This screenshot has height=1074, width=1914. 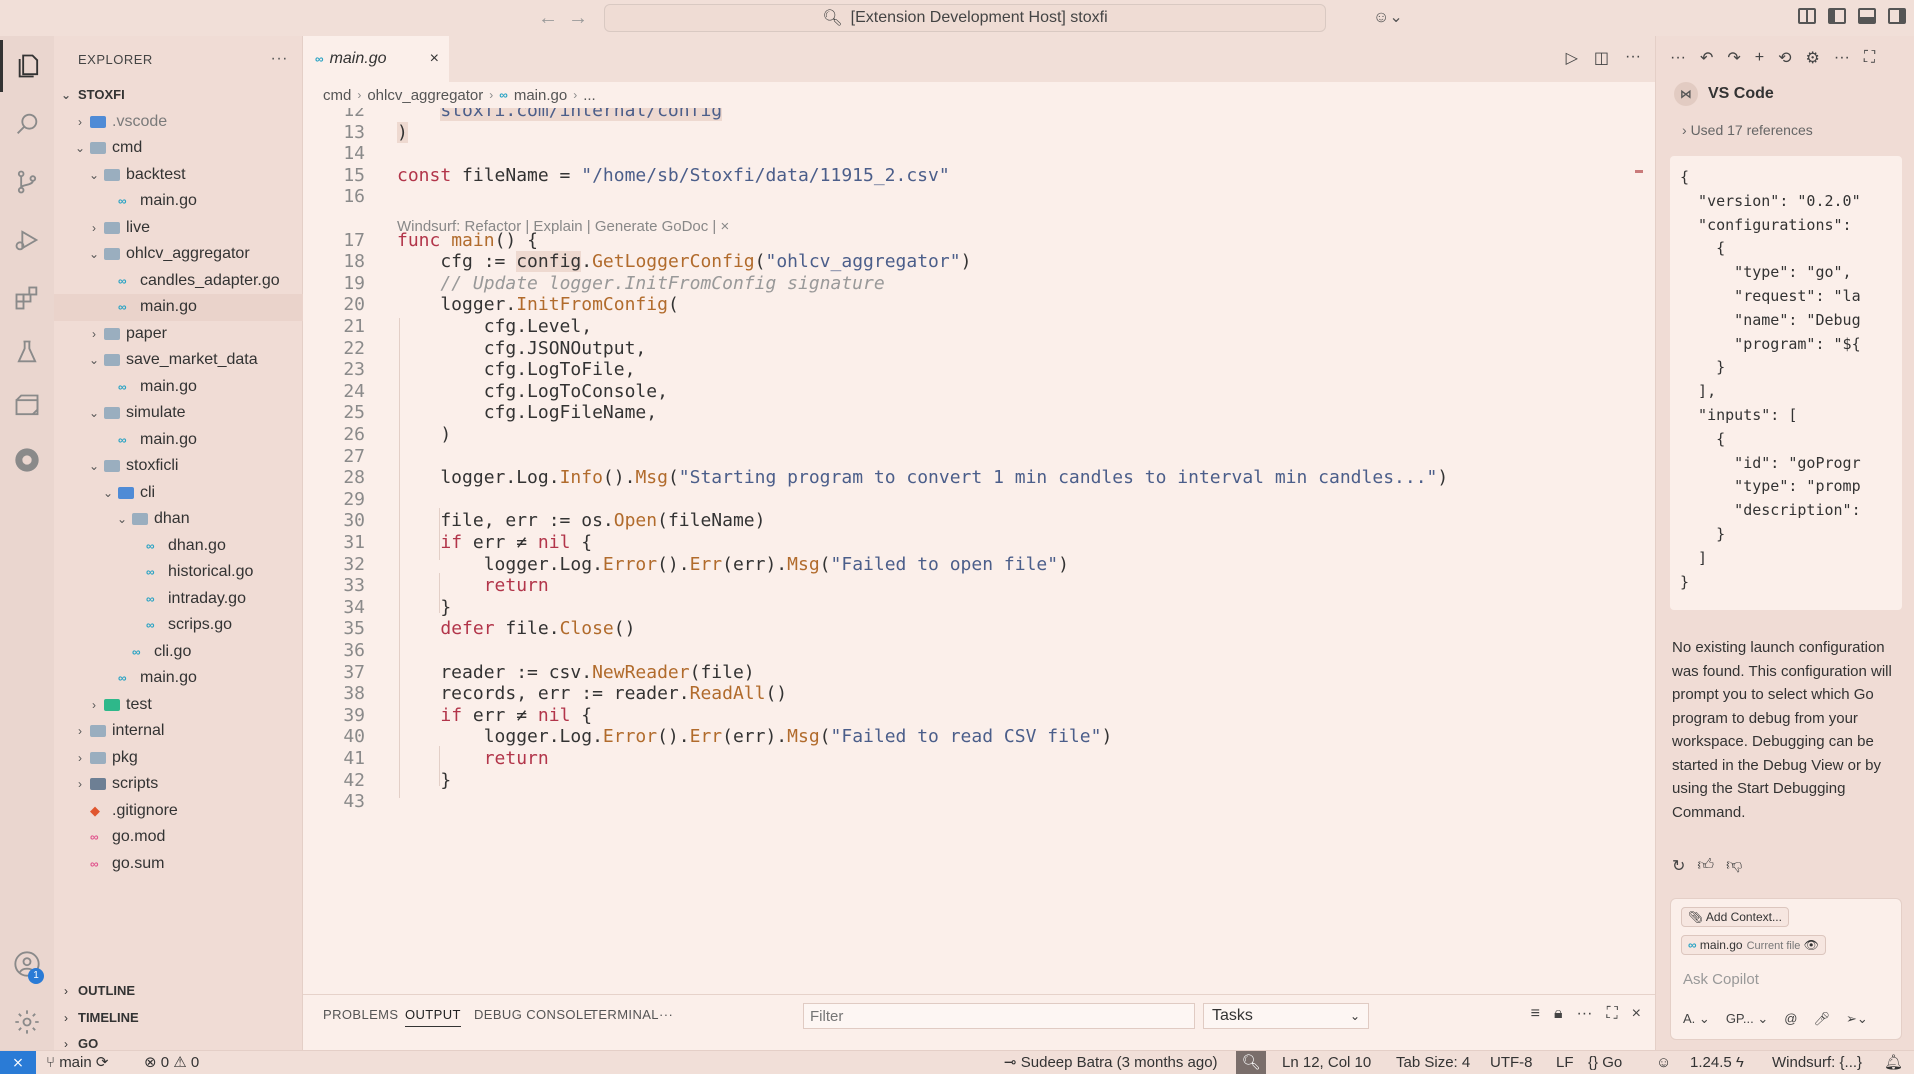 I want to click on history-icon: ⟲, so click(x=1784, y=58).